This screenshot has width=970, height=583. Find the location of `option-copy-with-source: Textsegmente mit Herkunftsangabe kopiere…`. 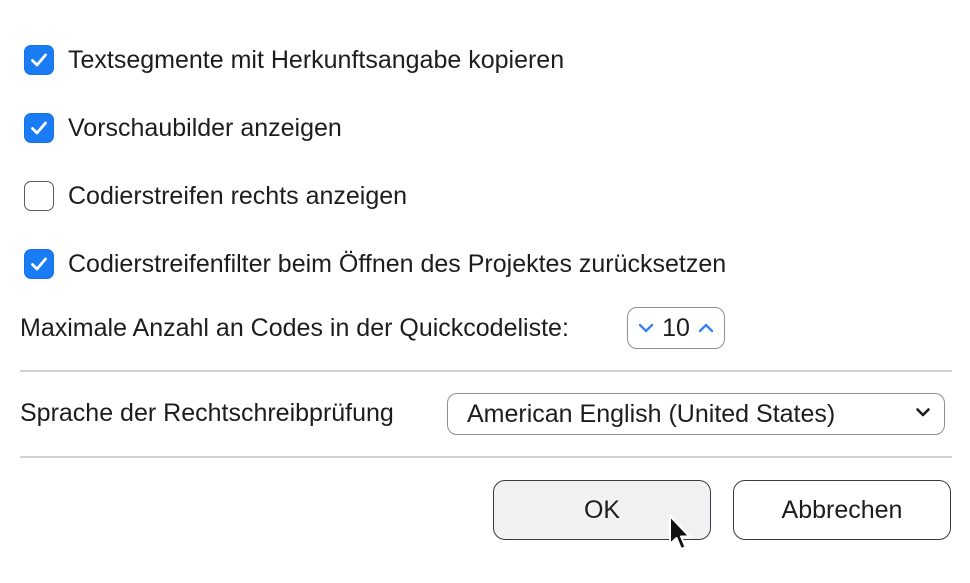

option-copy-with-source: Textsegmente mit Herkunftsangabe kopiere… is located at coordinates (294, 60).